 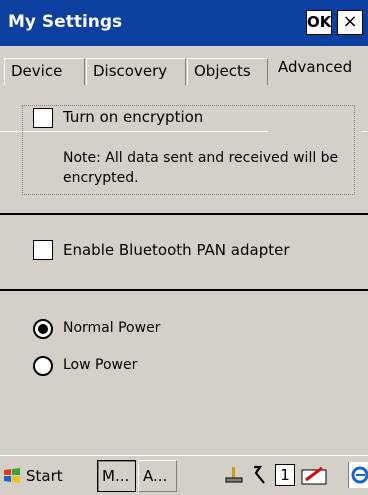 What do you see at coordinates (65, 22) in the screenshot?
I see `window-title: My Settings` at bounding box center [65, 22].